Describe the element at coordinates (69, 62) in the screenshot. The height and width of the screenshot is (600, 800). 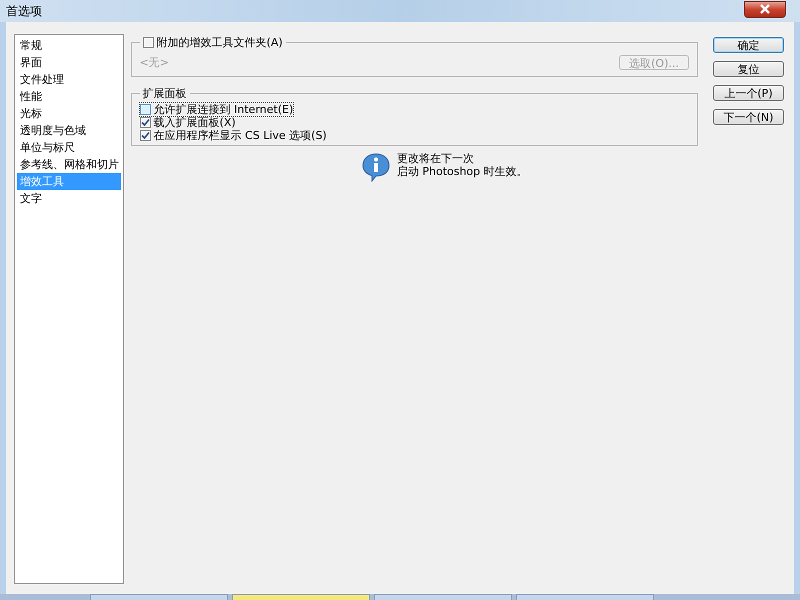
I see `category-item: 界面` at that location.